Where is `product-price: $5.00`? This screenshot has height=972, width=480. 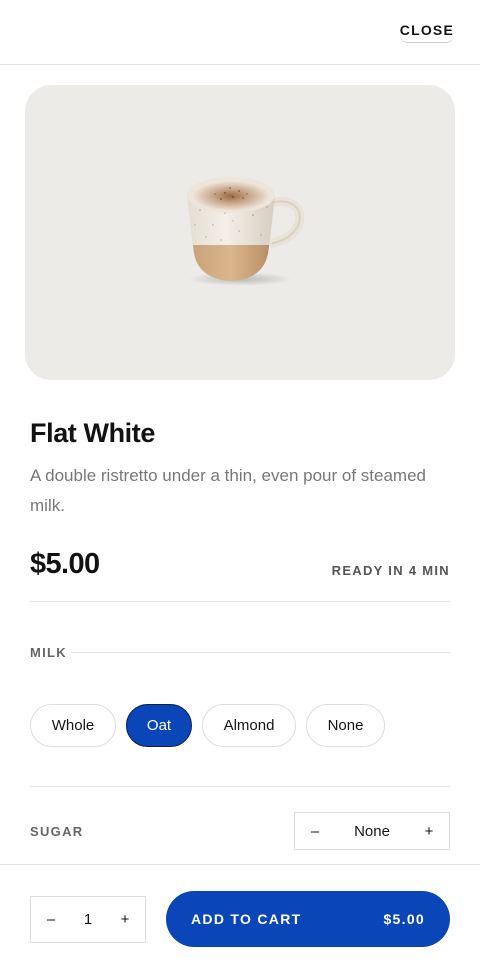
product-price: $5.00 is located at coordinates (65, 564).